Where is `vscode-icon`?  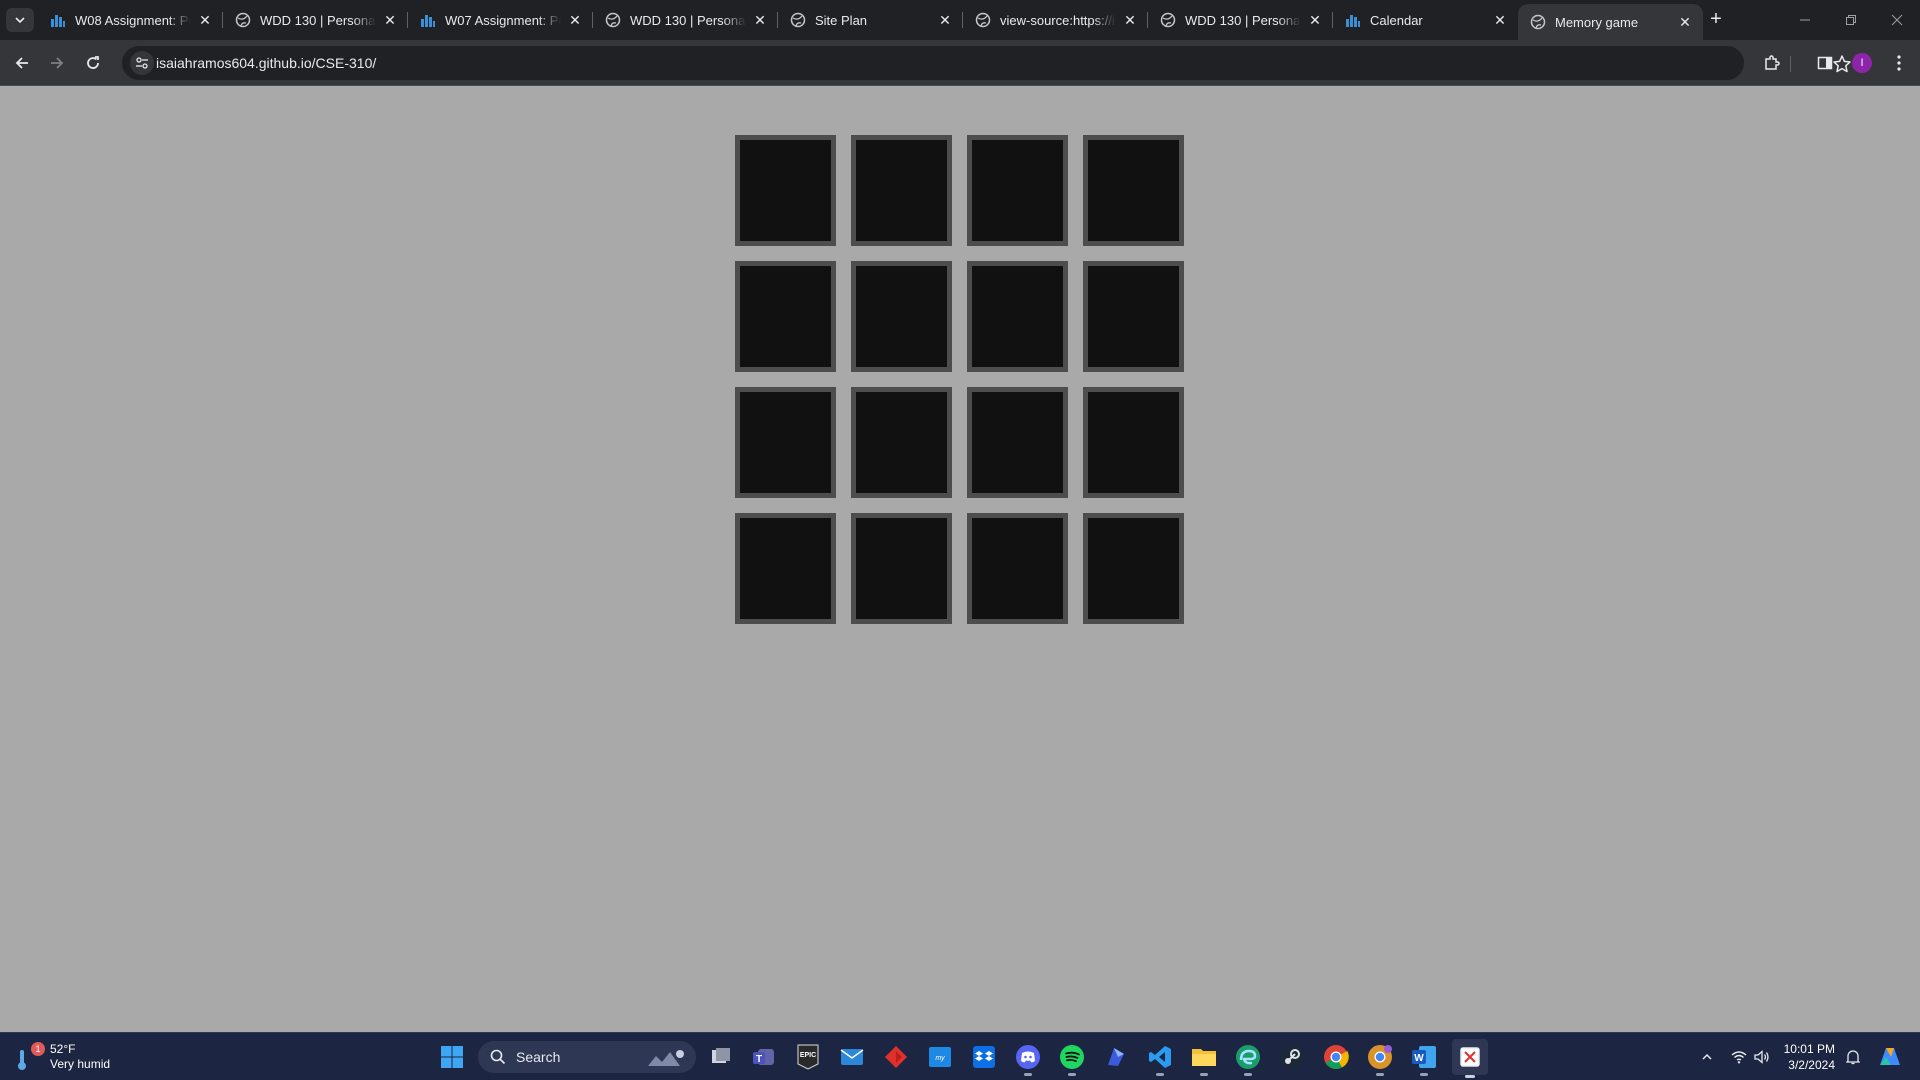 vscode-icon is located at coordinates (1160, 1058).